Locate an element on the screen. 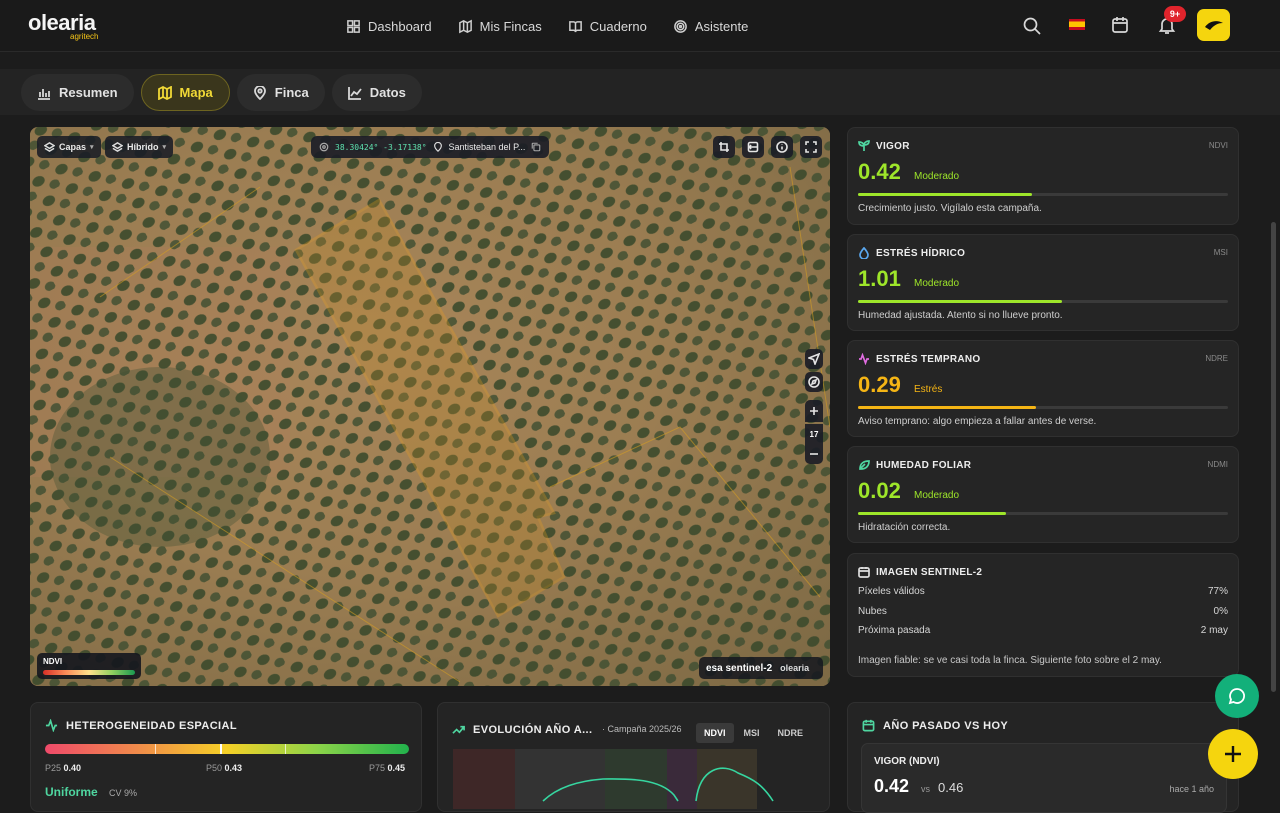 The width and height of the screenshot is (1280, 813). nav-mis-fincas: Mis Fincas is located at coordinates (500, 26).